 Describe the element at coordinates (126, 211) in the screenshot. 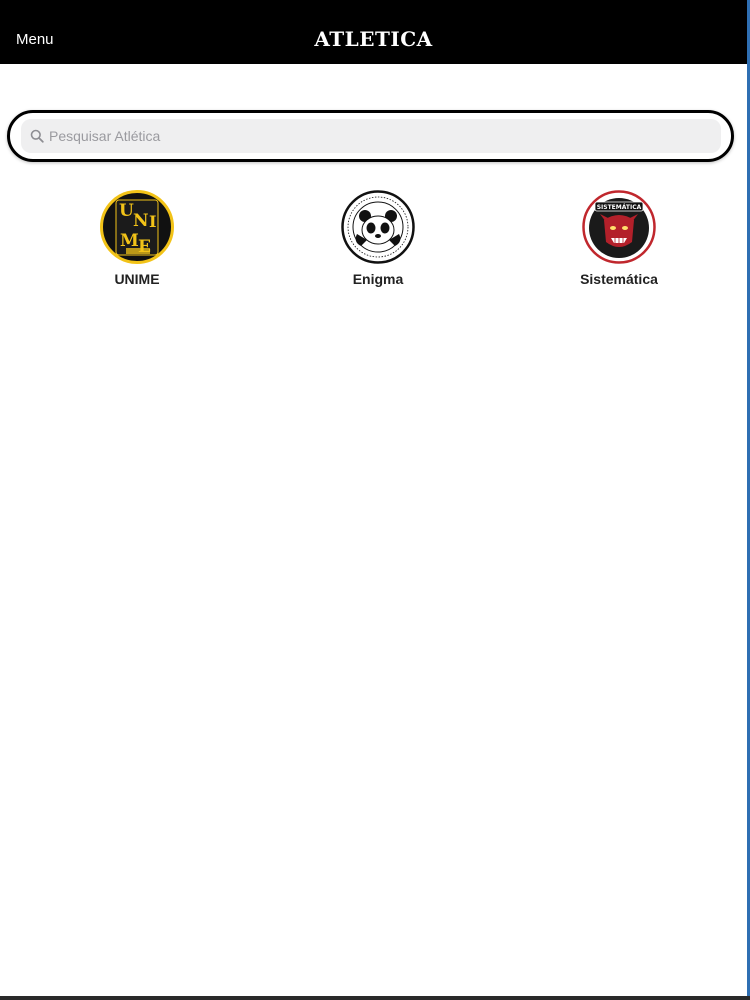

I see `svg-text: U` at that location.